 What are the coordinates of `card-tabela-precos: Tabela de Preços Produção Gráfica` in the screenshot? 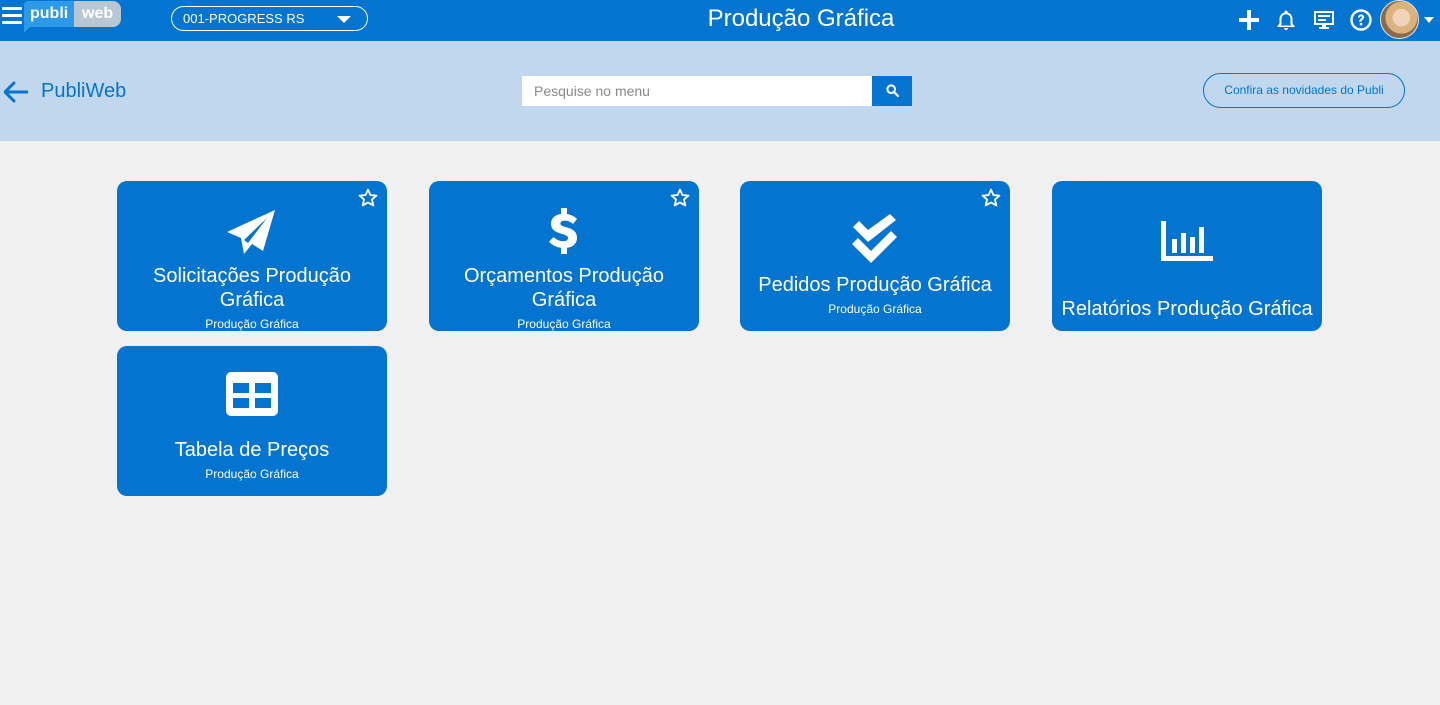 It's located at (252, 421).